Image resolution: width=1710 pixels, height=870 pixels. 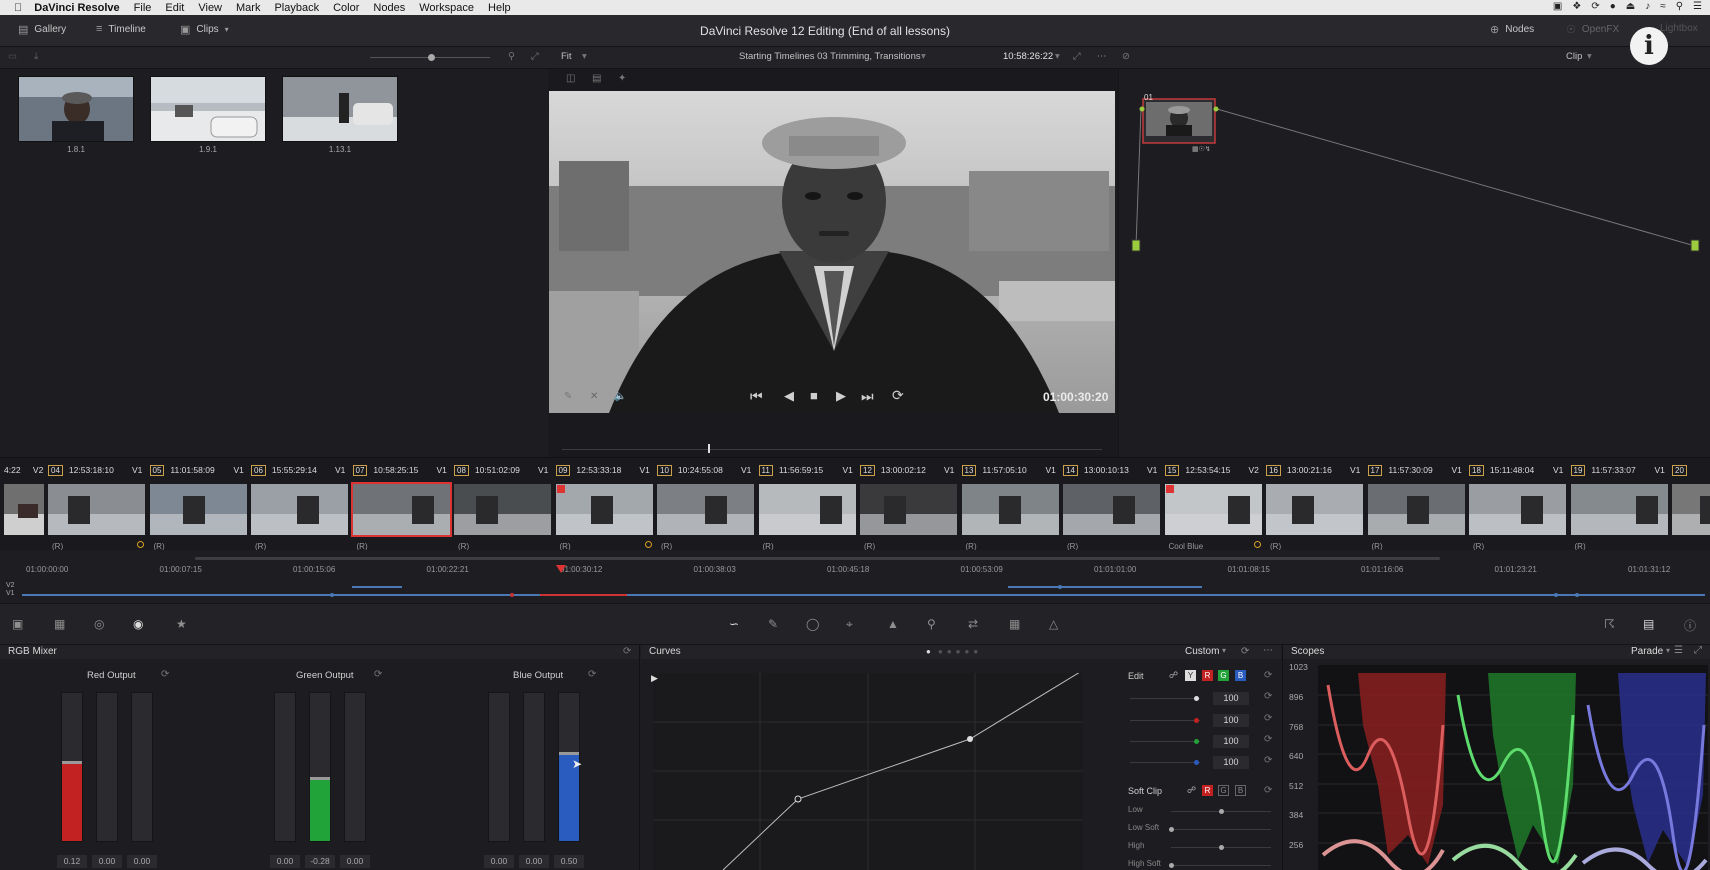 I want to click on rgb-mixer-tab-icon: ◉, so click(x=138, y=624).